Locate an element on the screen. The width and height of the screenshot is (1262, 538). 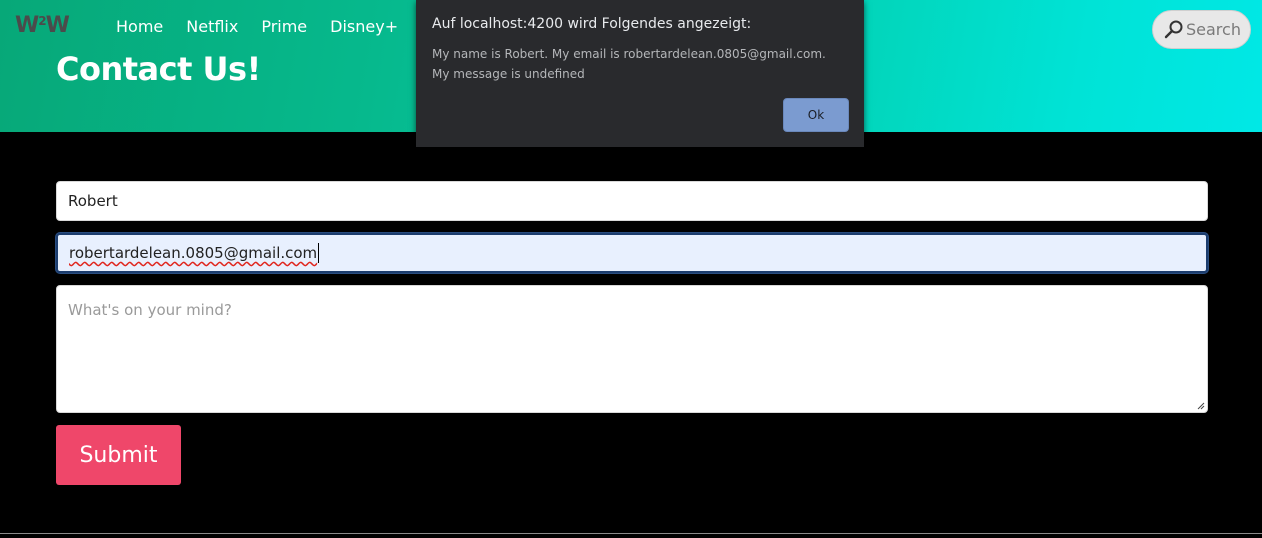
search-icon is located at coordinates (1173, 29).